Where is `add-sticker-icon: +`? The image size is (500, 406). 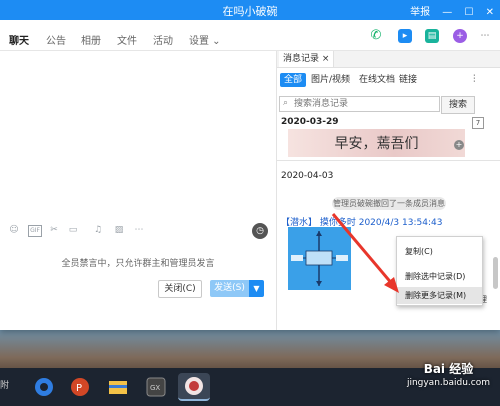 add-sticker-icon: + is located at coordinates (459, 145).